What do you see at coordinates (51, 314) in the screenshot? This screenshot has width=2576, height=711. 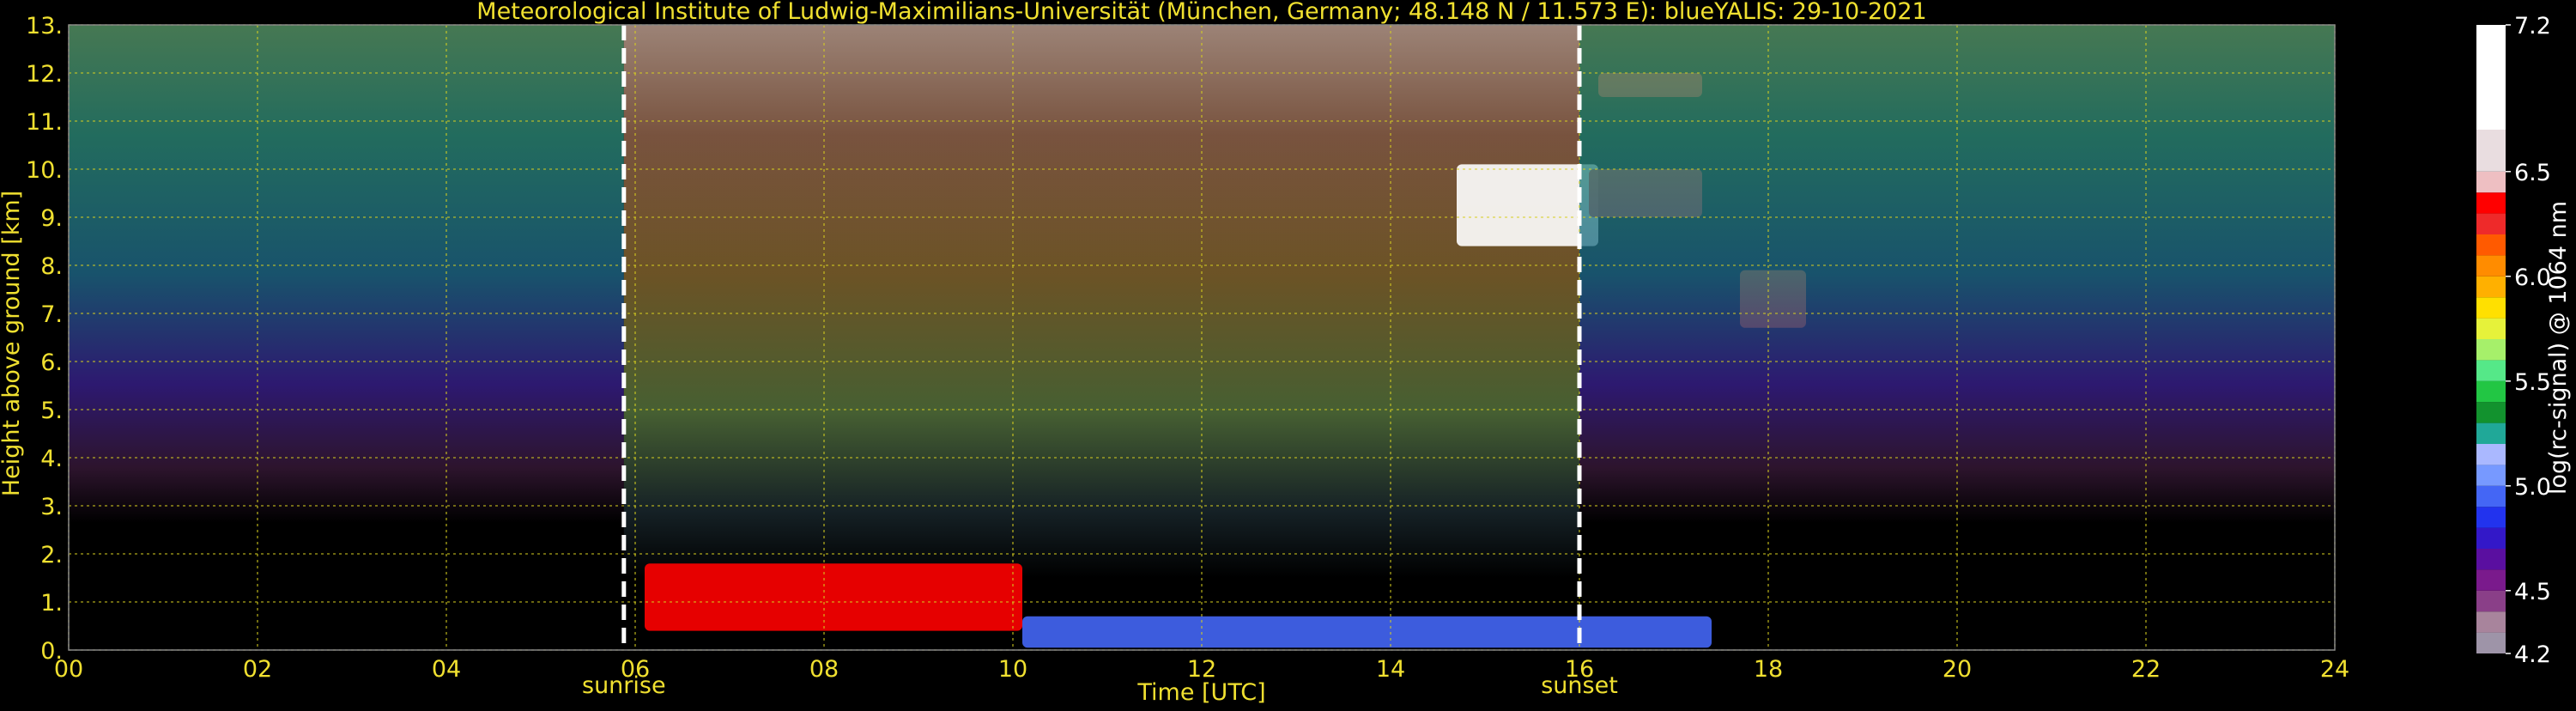 I see `y-tick-label: 7.` at bounding box center [51, 314].